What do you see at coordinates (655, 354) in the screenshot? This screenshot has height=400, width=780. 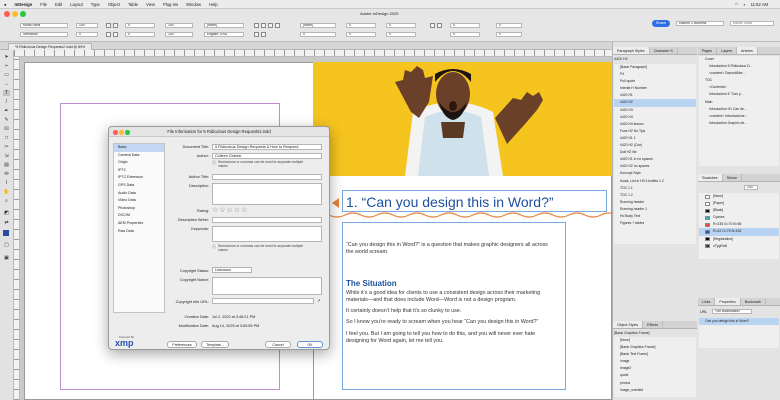 I see `object-style-item: [Basic Text Frame]` at bounding box center [655, 354].